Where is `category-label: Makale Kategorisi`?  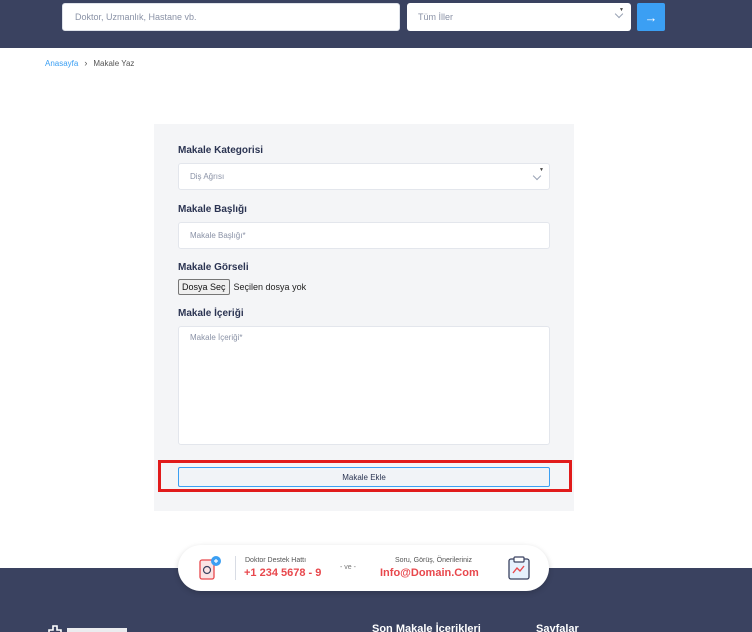
category-label: Makale Kategorisi is located at coordinates (221, 150).